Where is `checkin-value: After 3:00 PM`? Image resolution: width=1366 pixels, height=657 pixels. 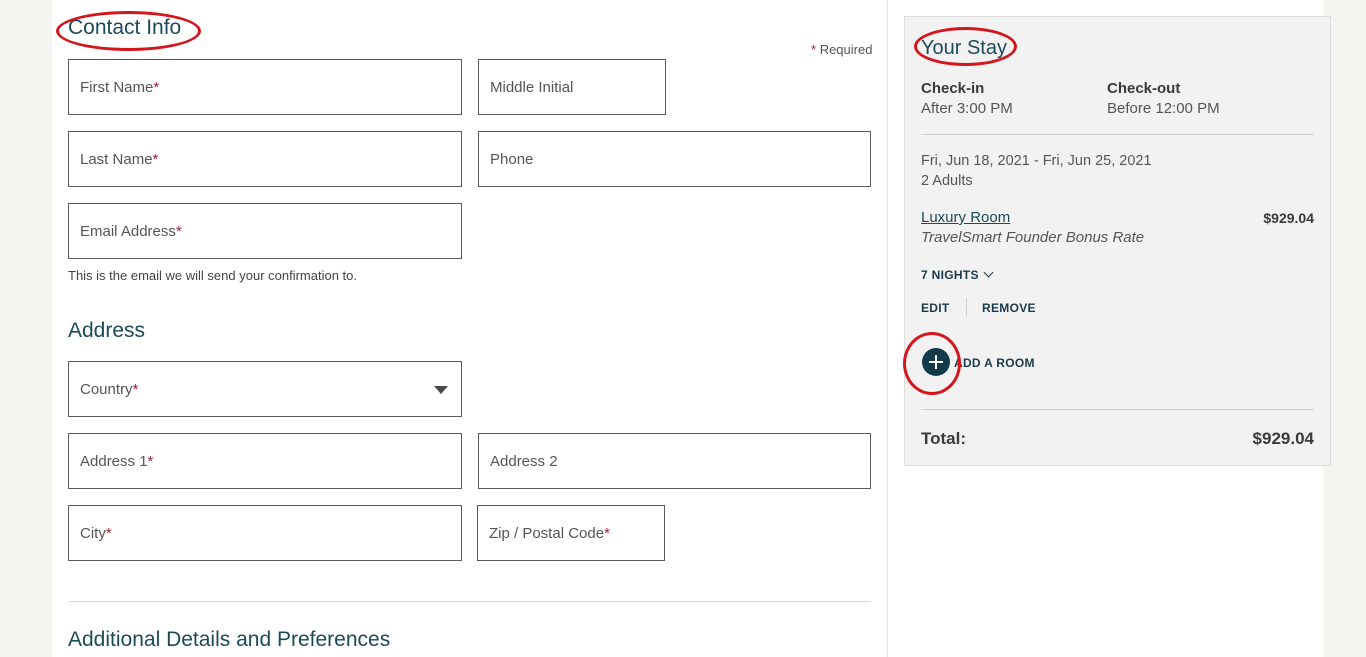 checkin-value: After 3:00 PM is located at coordinates (967, 108).